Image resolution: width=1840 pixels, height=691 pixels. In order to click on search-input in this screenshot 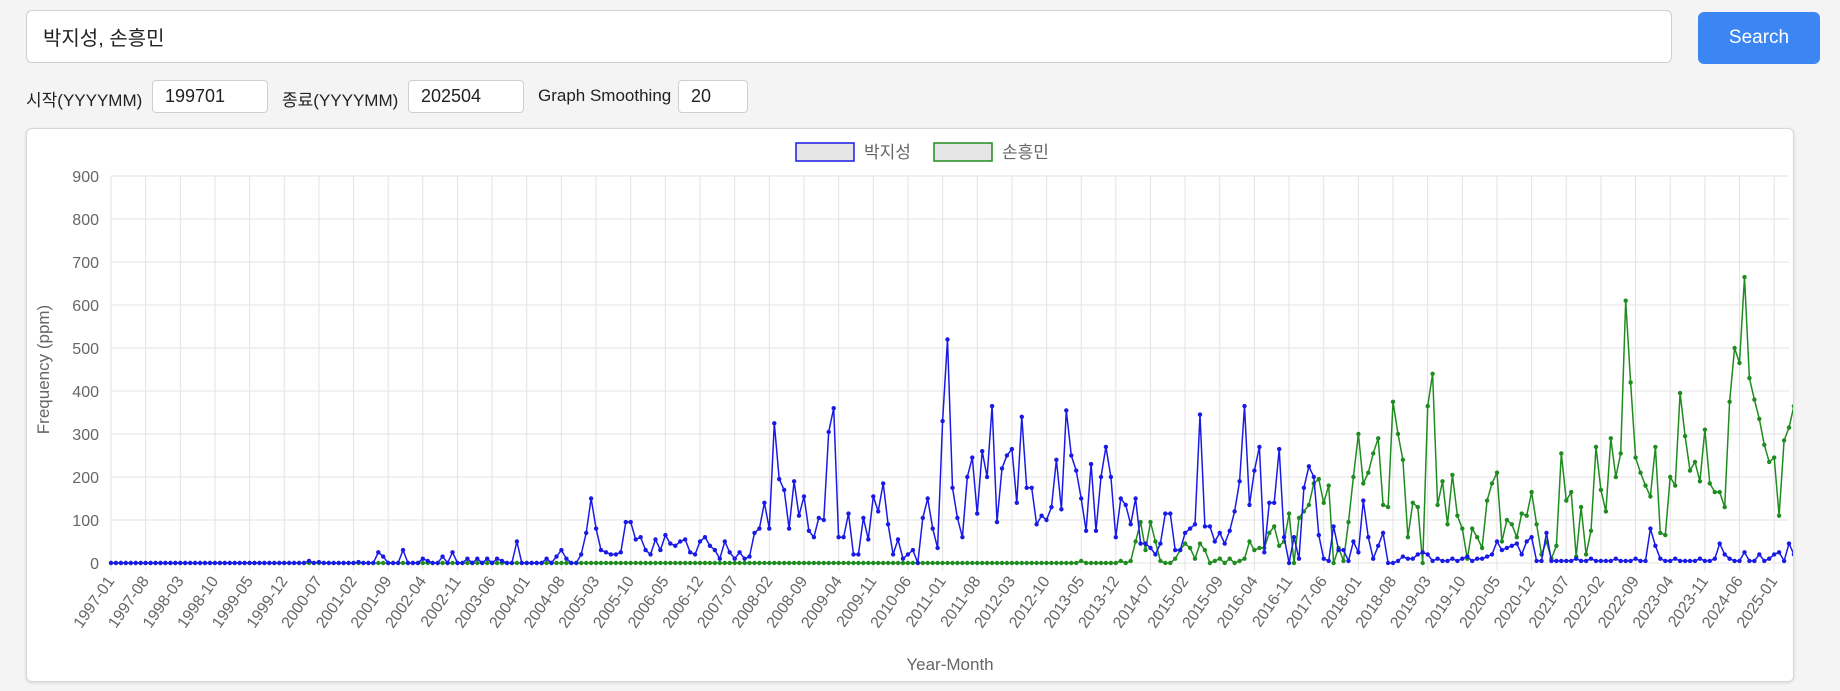, I will do `click(849, 36)`.